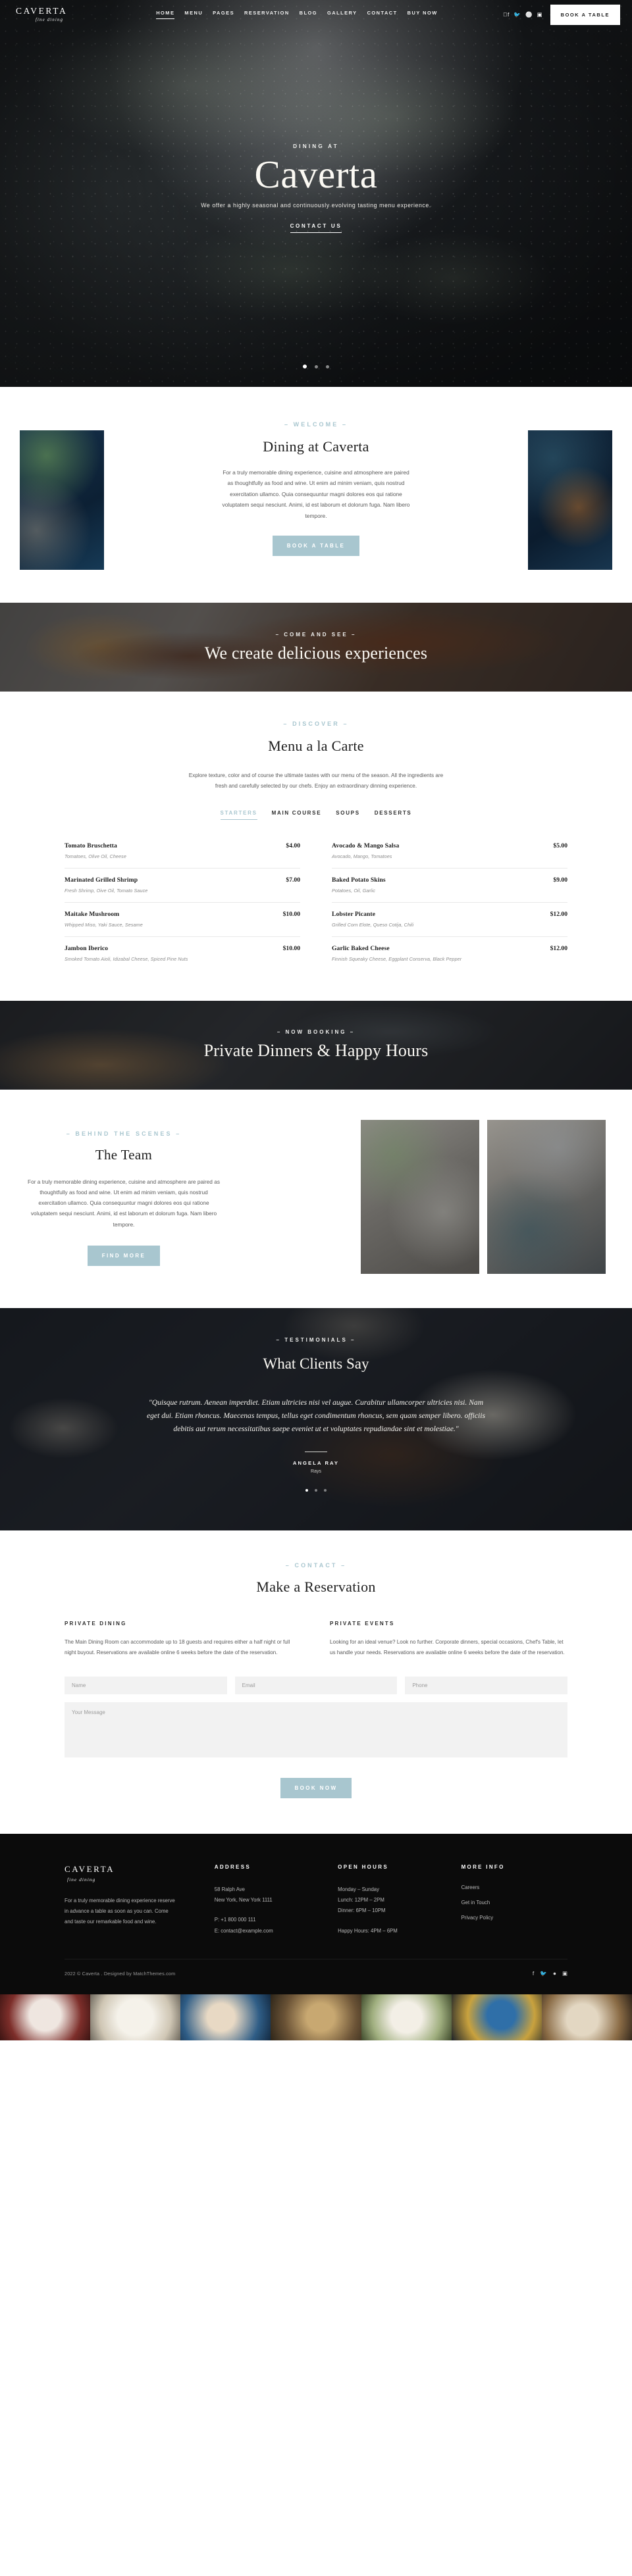 The width and height of the screenshot is (632, 2576). What do you see at coordinates (230, 1889) in the screenshot?
I see `footer-address-line-1: 58 Ralph Ave` at bounding box center [230, 1889].